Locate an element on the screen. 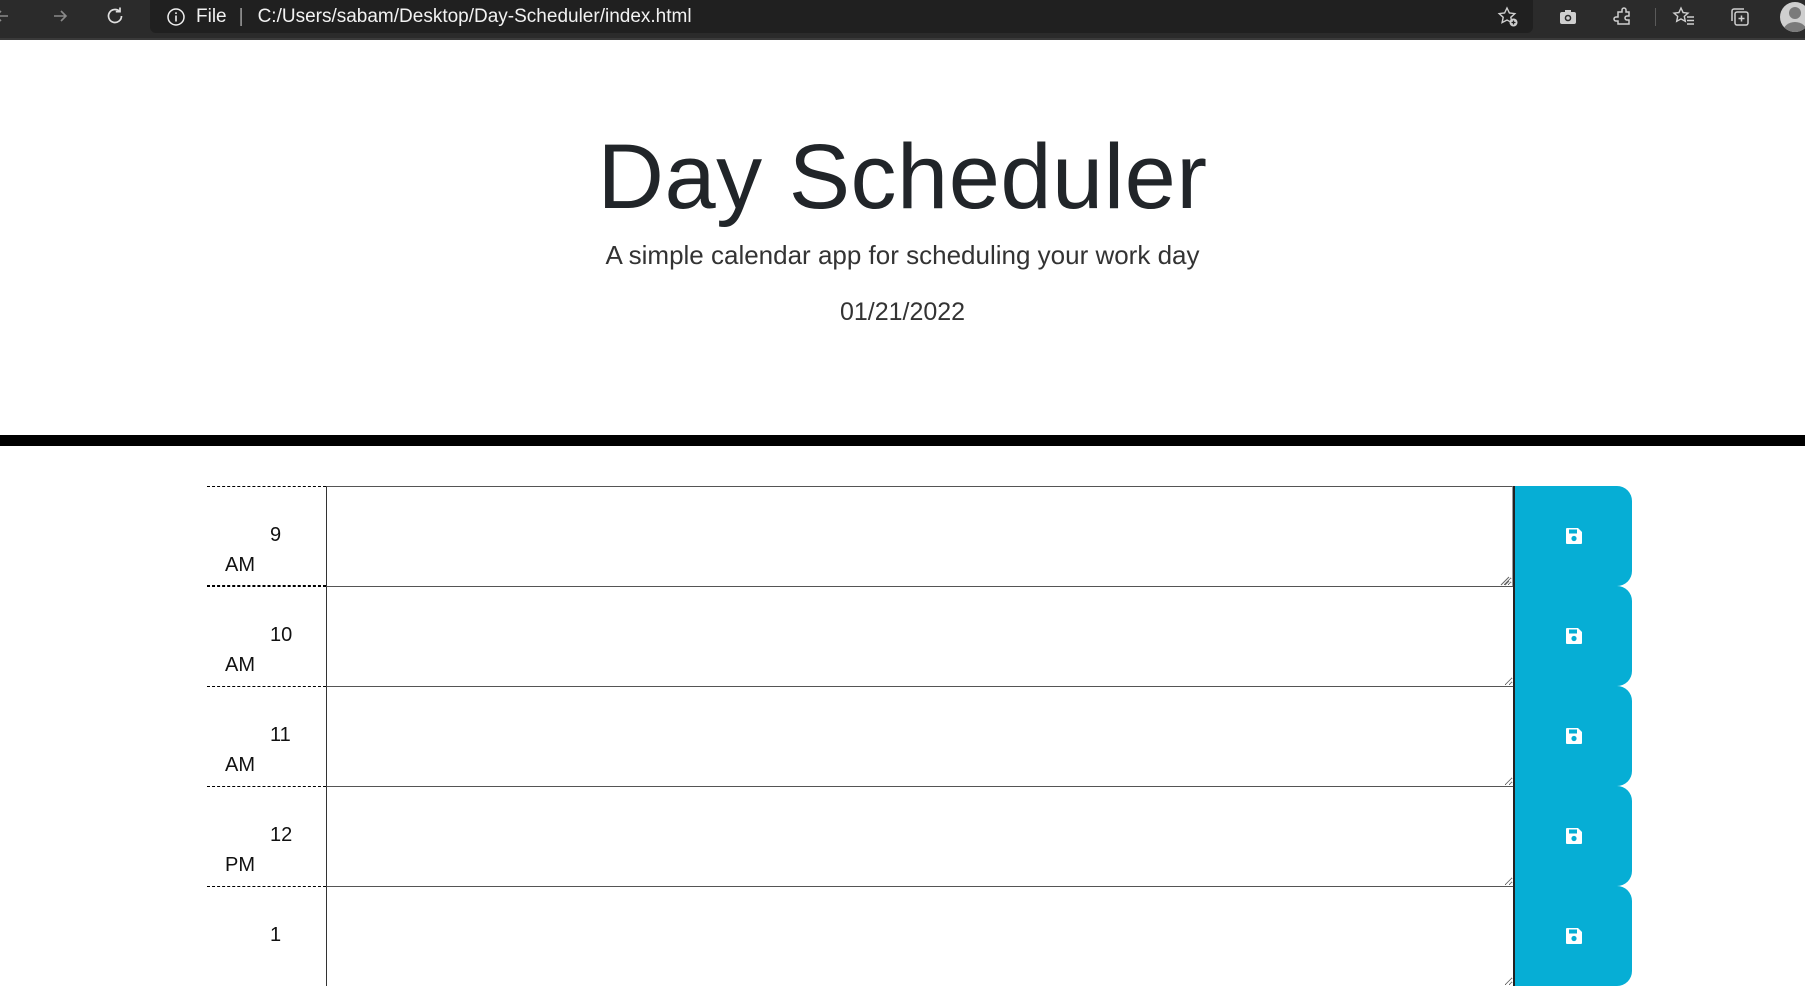  extensions-icon is located at coordinates (1623, 17).